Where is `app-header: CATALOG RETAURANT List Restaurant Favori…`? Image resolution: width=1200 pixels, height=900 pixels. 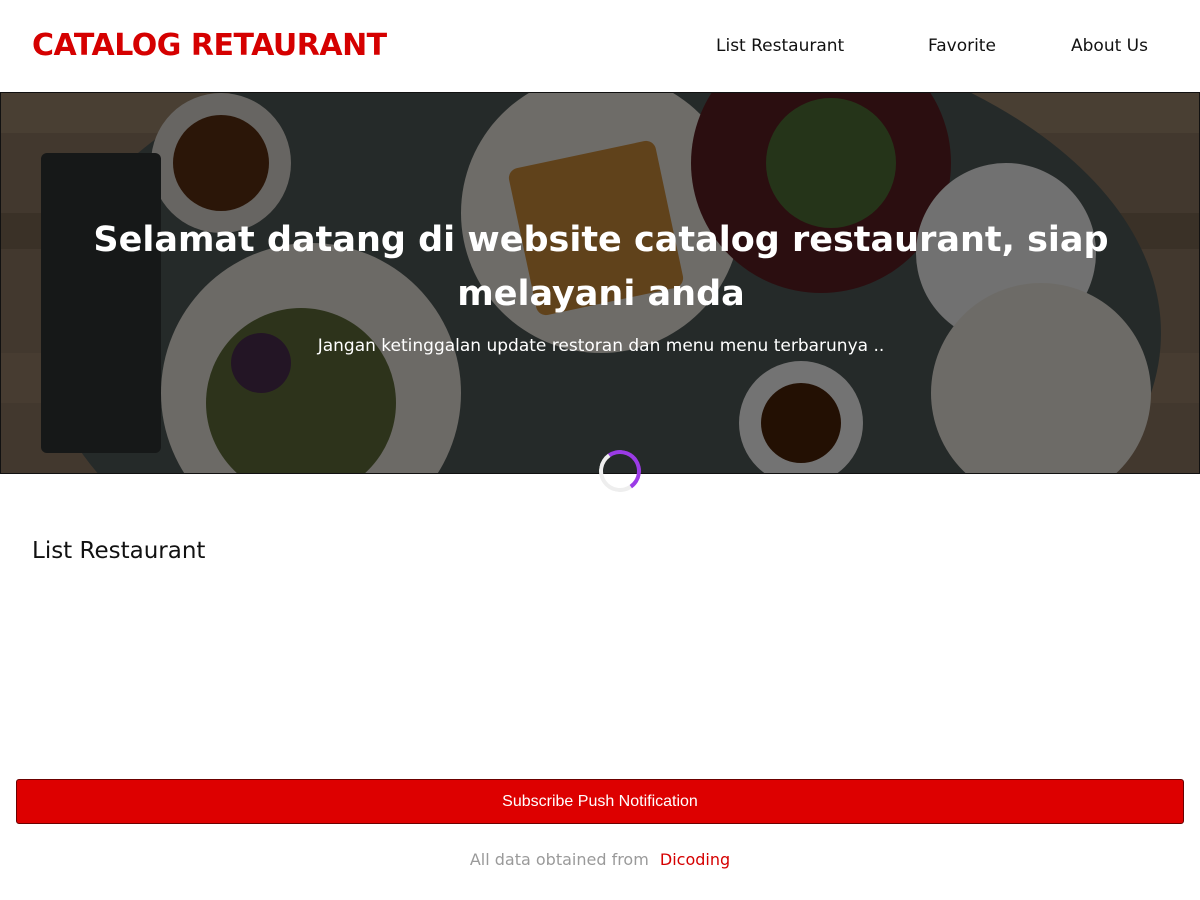
app-header: CATALOG RETAURANT List Restaurant Favori… is located at coordinates (600, 46).